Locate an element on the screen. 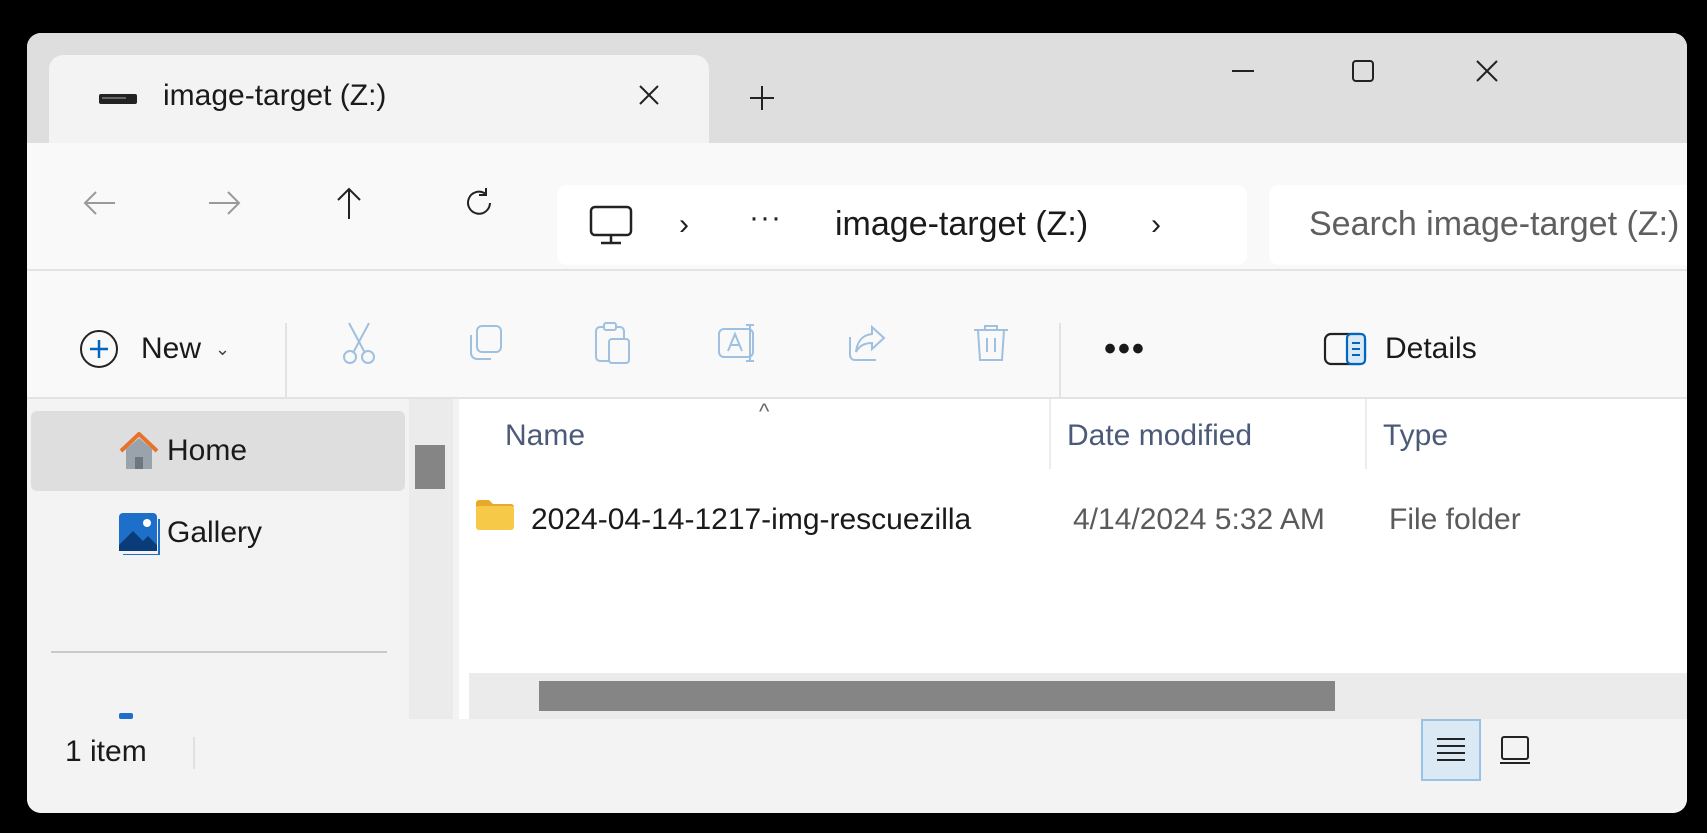  back-button is located at coordinates (99, 203).